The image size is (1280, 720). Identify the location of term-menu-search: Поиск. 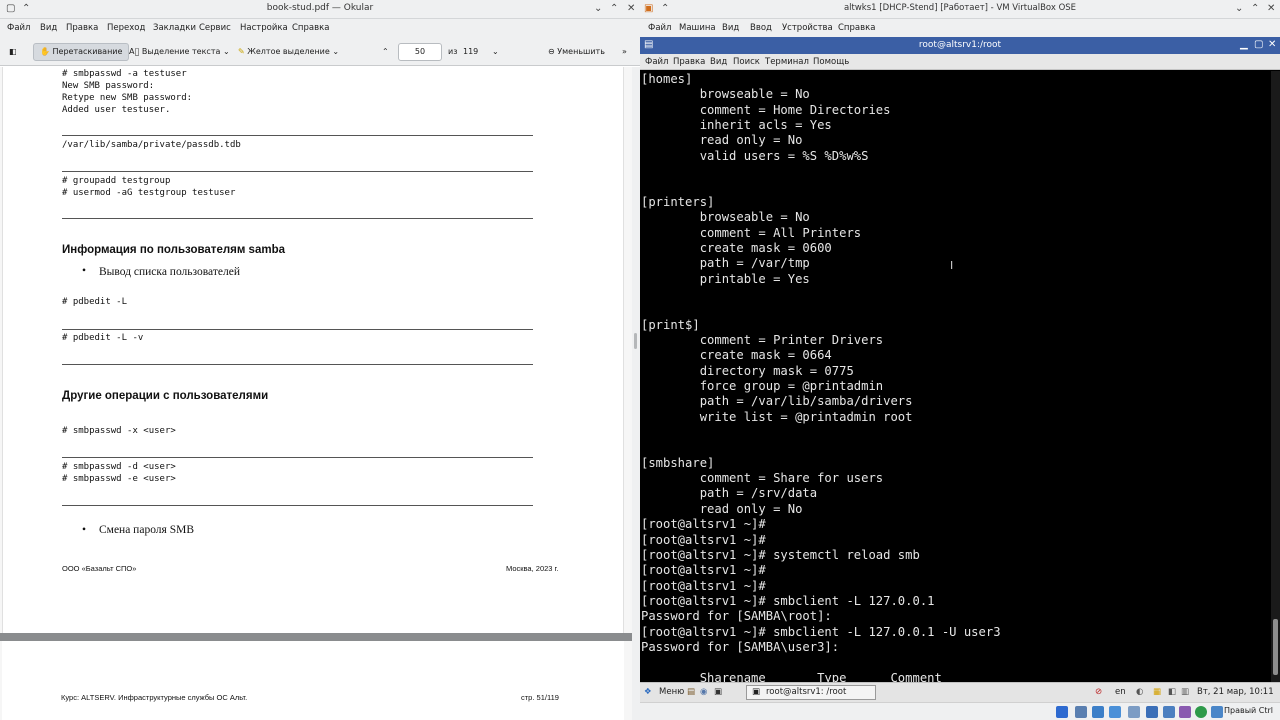
(746, 62).